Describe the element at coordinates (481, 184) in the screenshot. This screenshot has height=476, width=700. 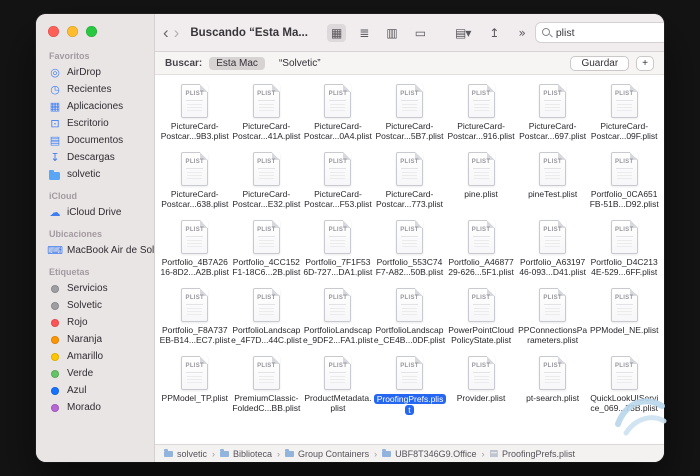
I see `file-item: PLIST pine.plist` at that location.